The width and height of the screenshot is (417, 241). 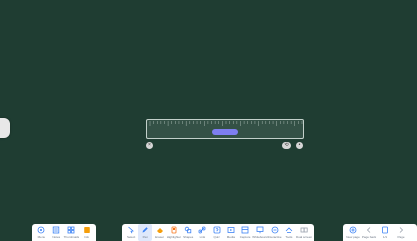 I want to click on media-icon, so click(x=231, y=230).